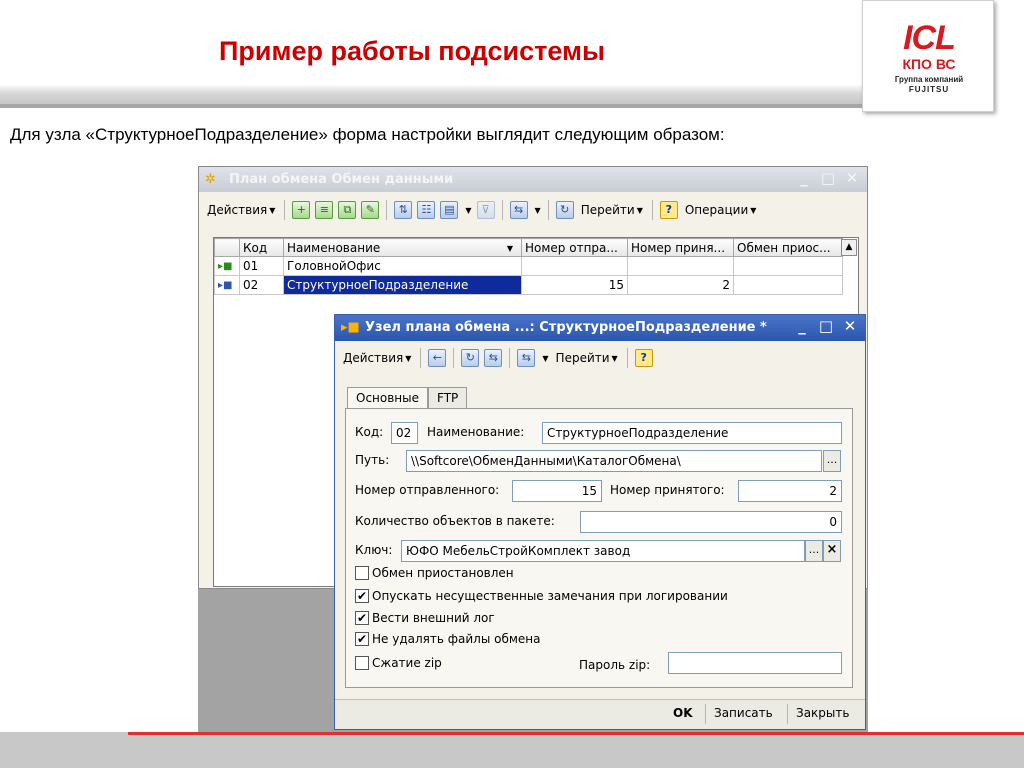 The image size is (1024, 768). What do you see at coordinates (261, 266) in the screenshot?
I see `cell-code: 01` at bounding box center [261, 266].